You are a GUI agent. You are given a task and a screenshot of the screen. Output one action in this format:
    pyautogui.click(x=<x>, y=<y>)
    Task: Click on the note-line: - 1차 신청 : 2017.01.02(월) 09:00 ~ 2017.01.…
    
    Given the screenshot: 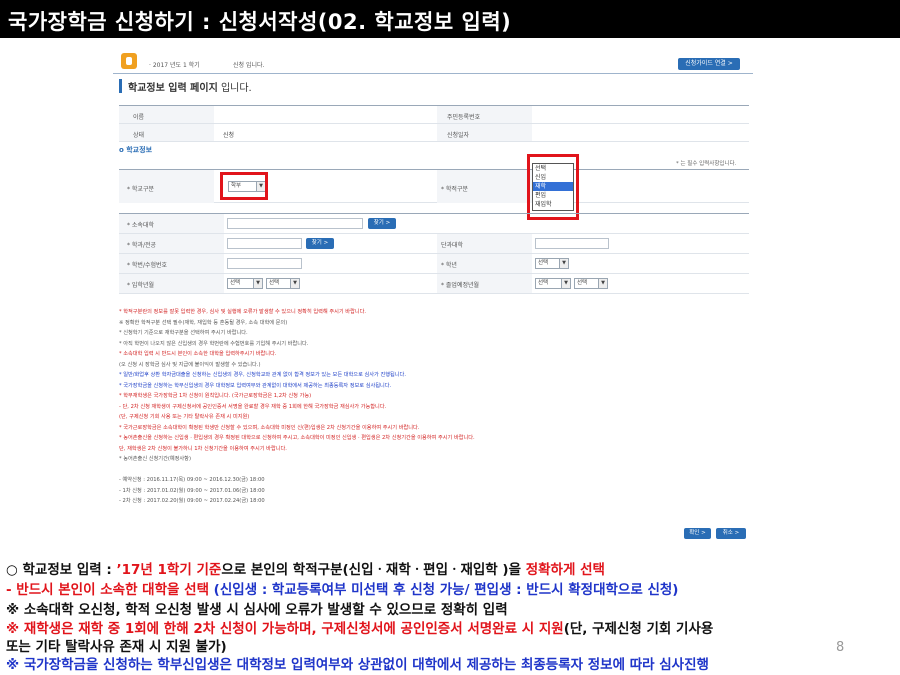 What is the action you would take?
    pyautogui.click(x=192, y=490)
    